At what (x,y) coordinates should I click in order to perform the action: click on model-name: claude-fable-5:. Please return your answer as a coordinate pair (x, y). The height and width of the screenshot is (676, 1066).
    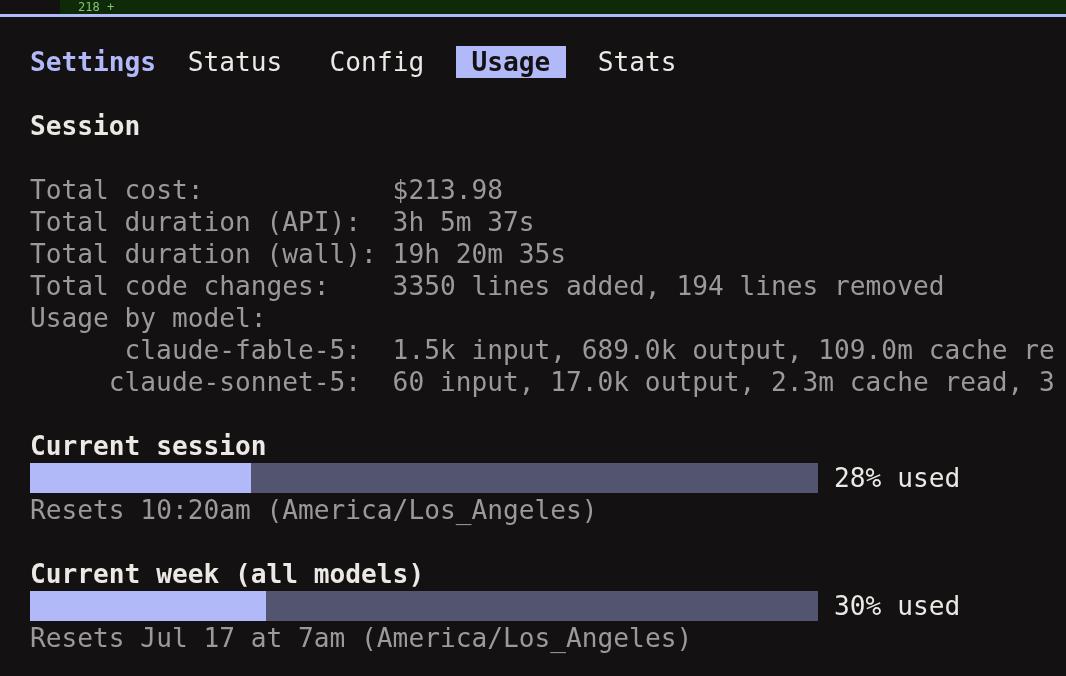
    Looking at the image, I should click on (242, 350).